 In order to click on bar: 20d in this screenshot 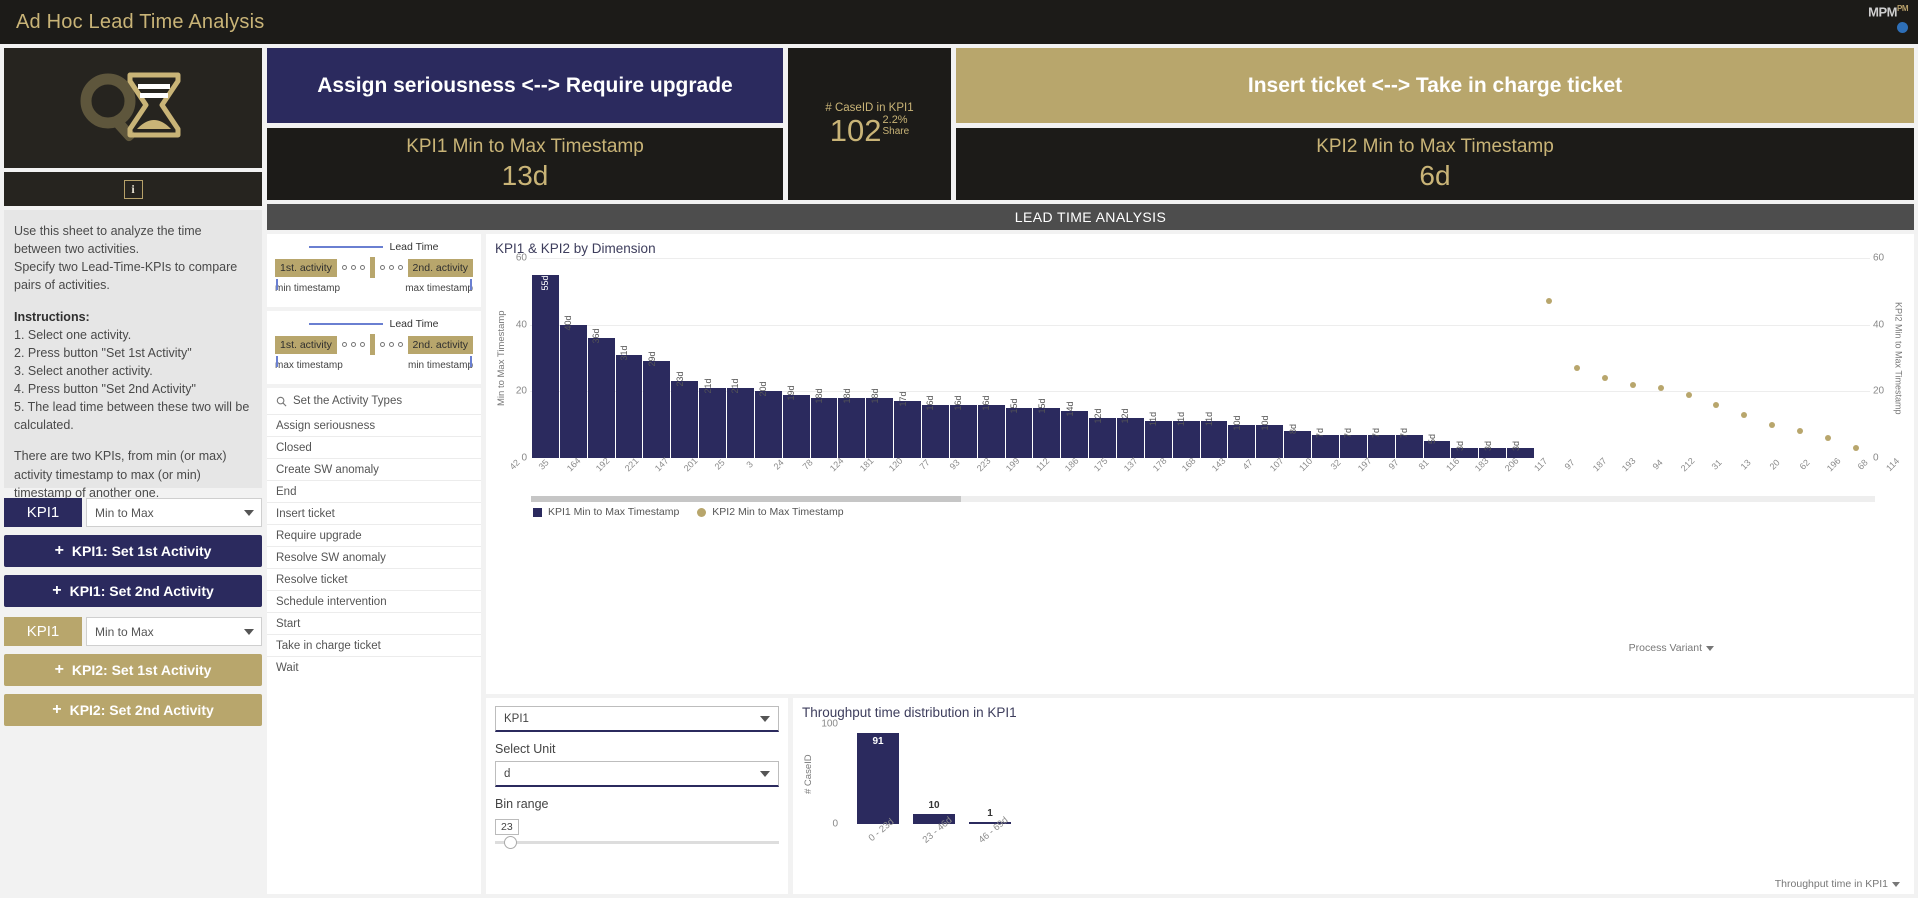, I will do `click(768, 420)`.